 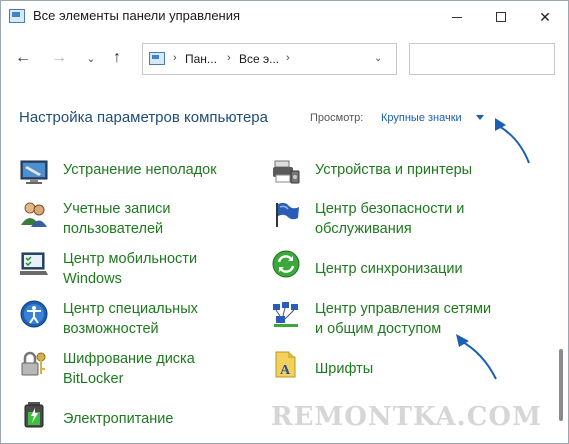 What do you see at coordinates (168, 219) in the screenshot?
I see `item-label: Учетные записи пользователей` at bounding box center [168, 219].